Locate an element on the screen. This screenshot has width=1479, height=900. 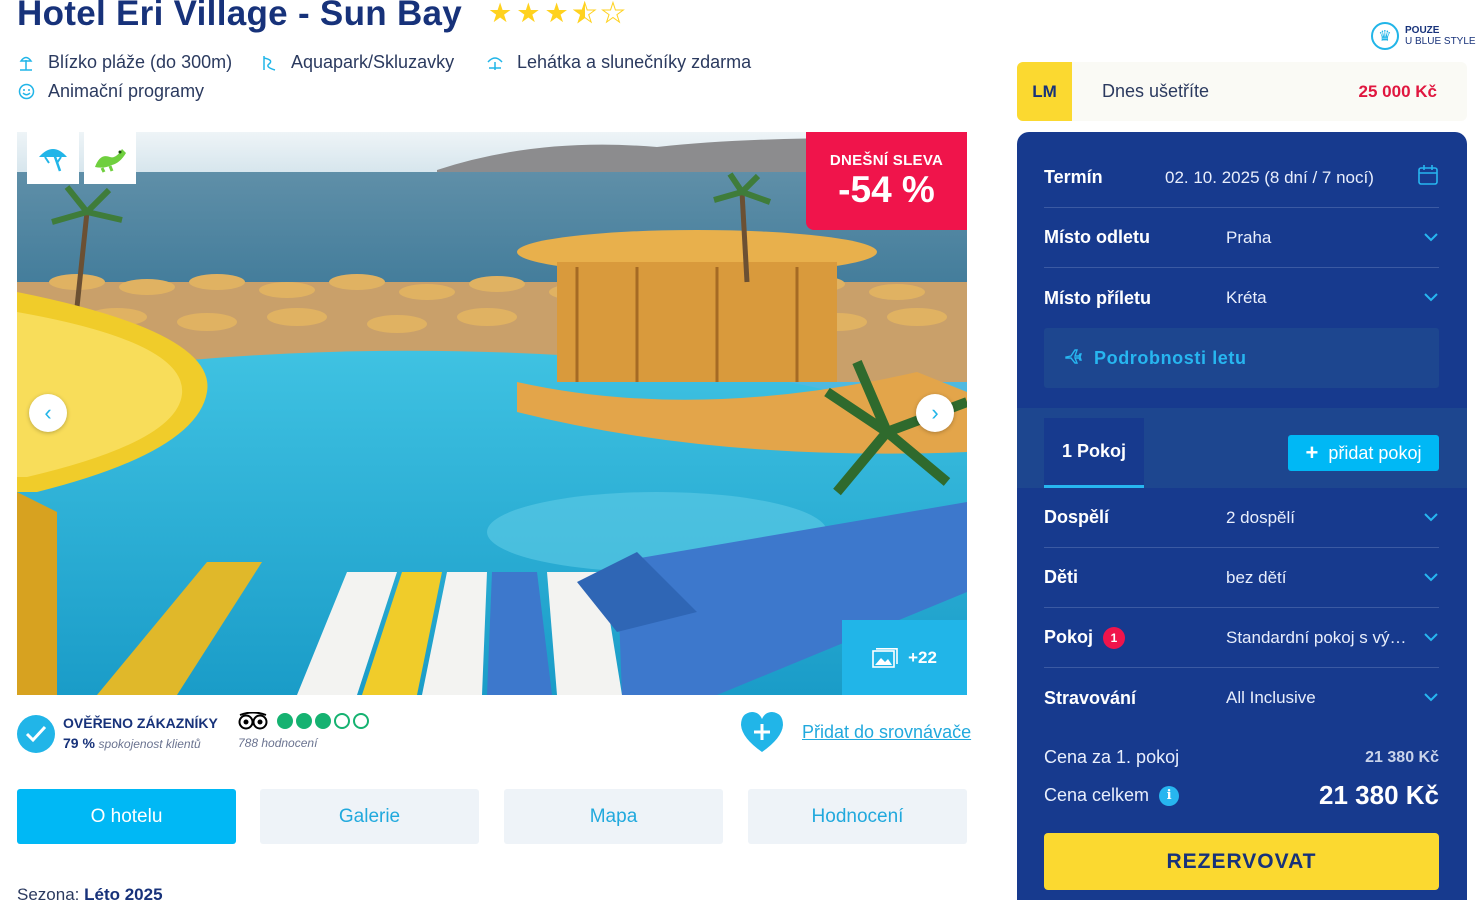
compare-block: Přidat do srovnávače is located at coordinates (854, 732).